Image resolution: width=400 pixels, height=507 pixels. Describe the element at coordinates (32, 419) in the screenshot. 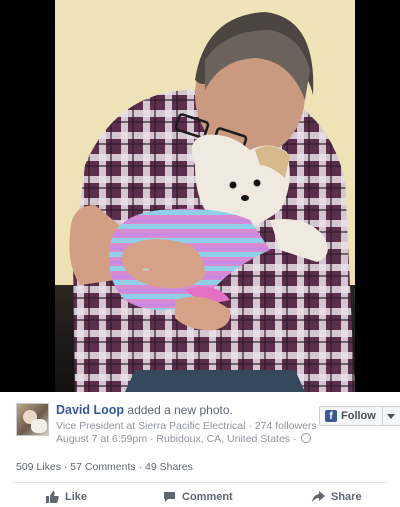

I see `author-avatar` at that location.